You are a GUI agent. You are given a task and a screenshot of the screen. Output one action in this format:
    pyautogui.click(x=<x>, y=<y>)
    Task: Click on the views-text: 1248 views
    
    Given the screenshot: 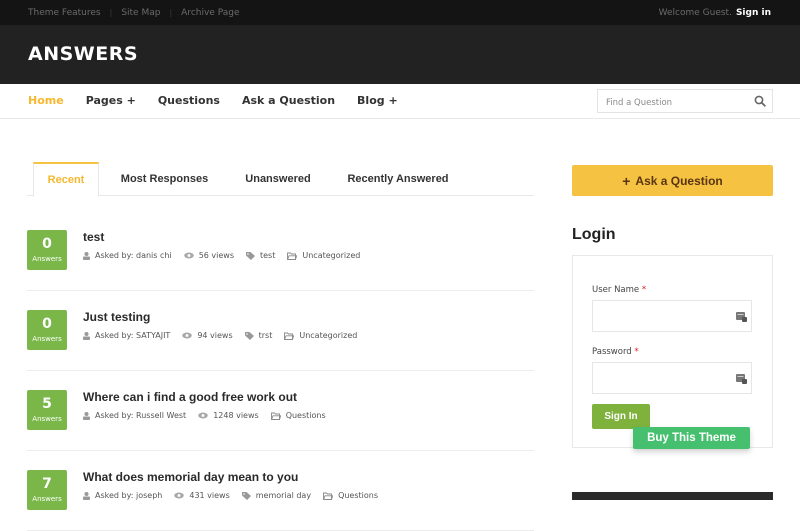 What is the action you would take?
    pyautogui.click(x=236, y=415)
    